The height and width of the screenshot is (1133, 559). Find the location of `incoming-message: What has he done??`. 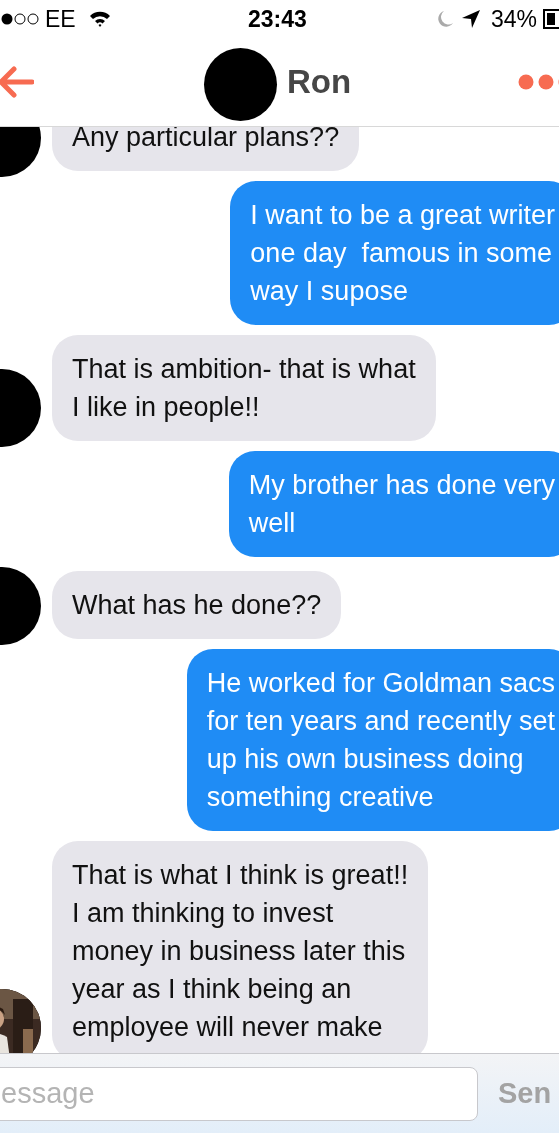

incoming-message: What has he done?? is located at coordinates (197, 605).